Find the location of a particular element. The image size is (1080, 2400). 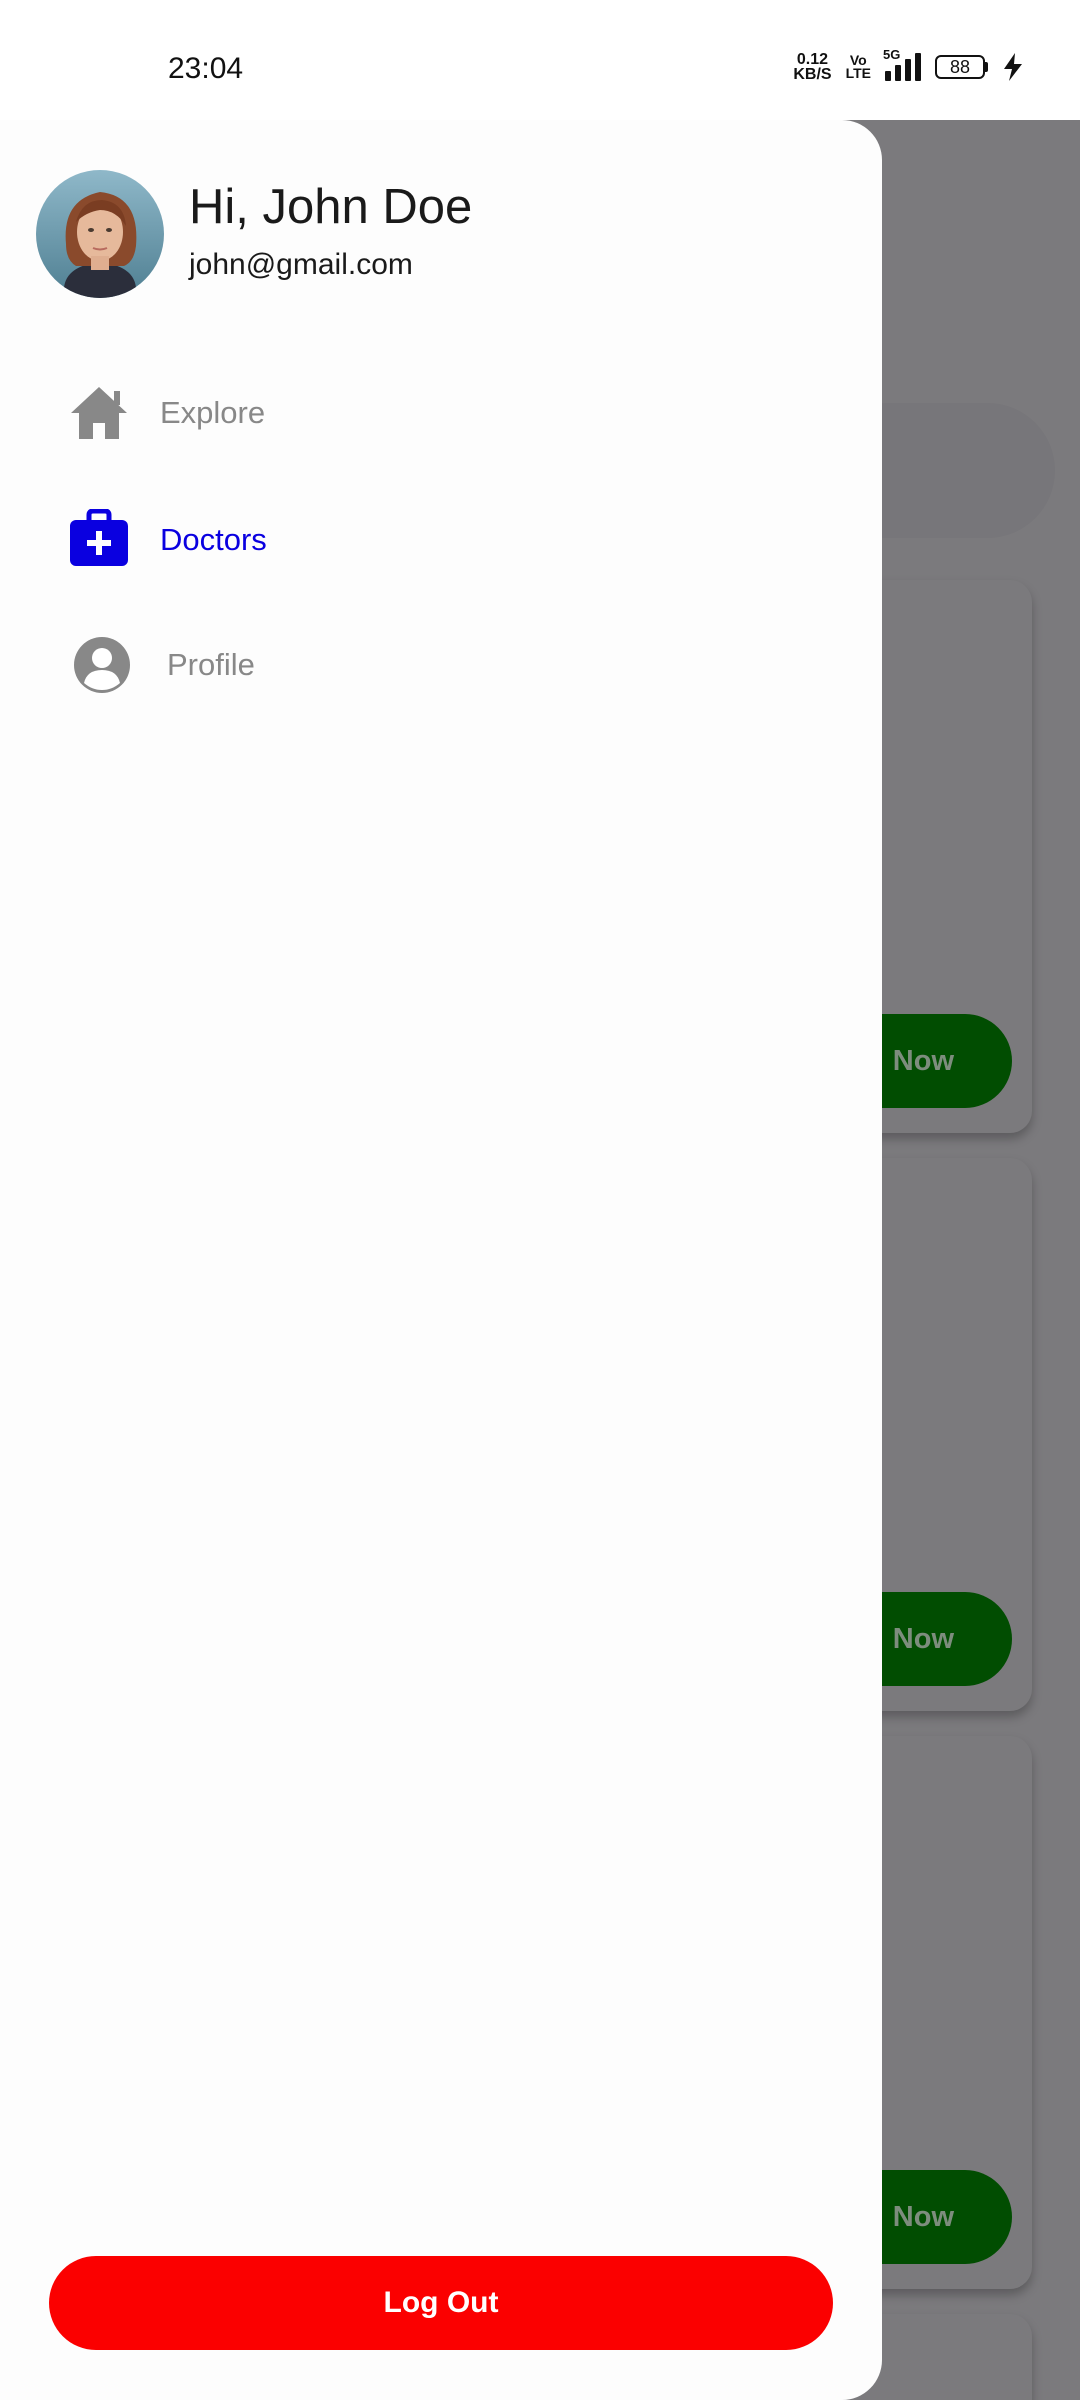

user-email: john@gmail.com is located at coordinates (301, 264).